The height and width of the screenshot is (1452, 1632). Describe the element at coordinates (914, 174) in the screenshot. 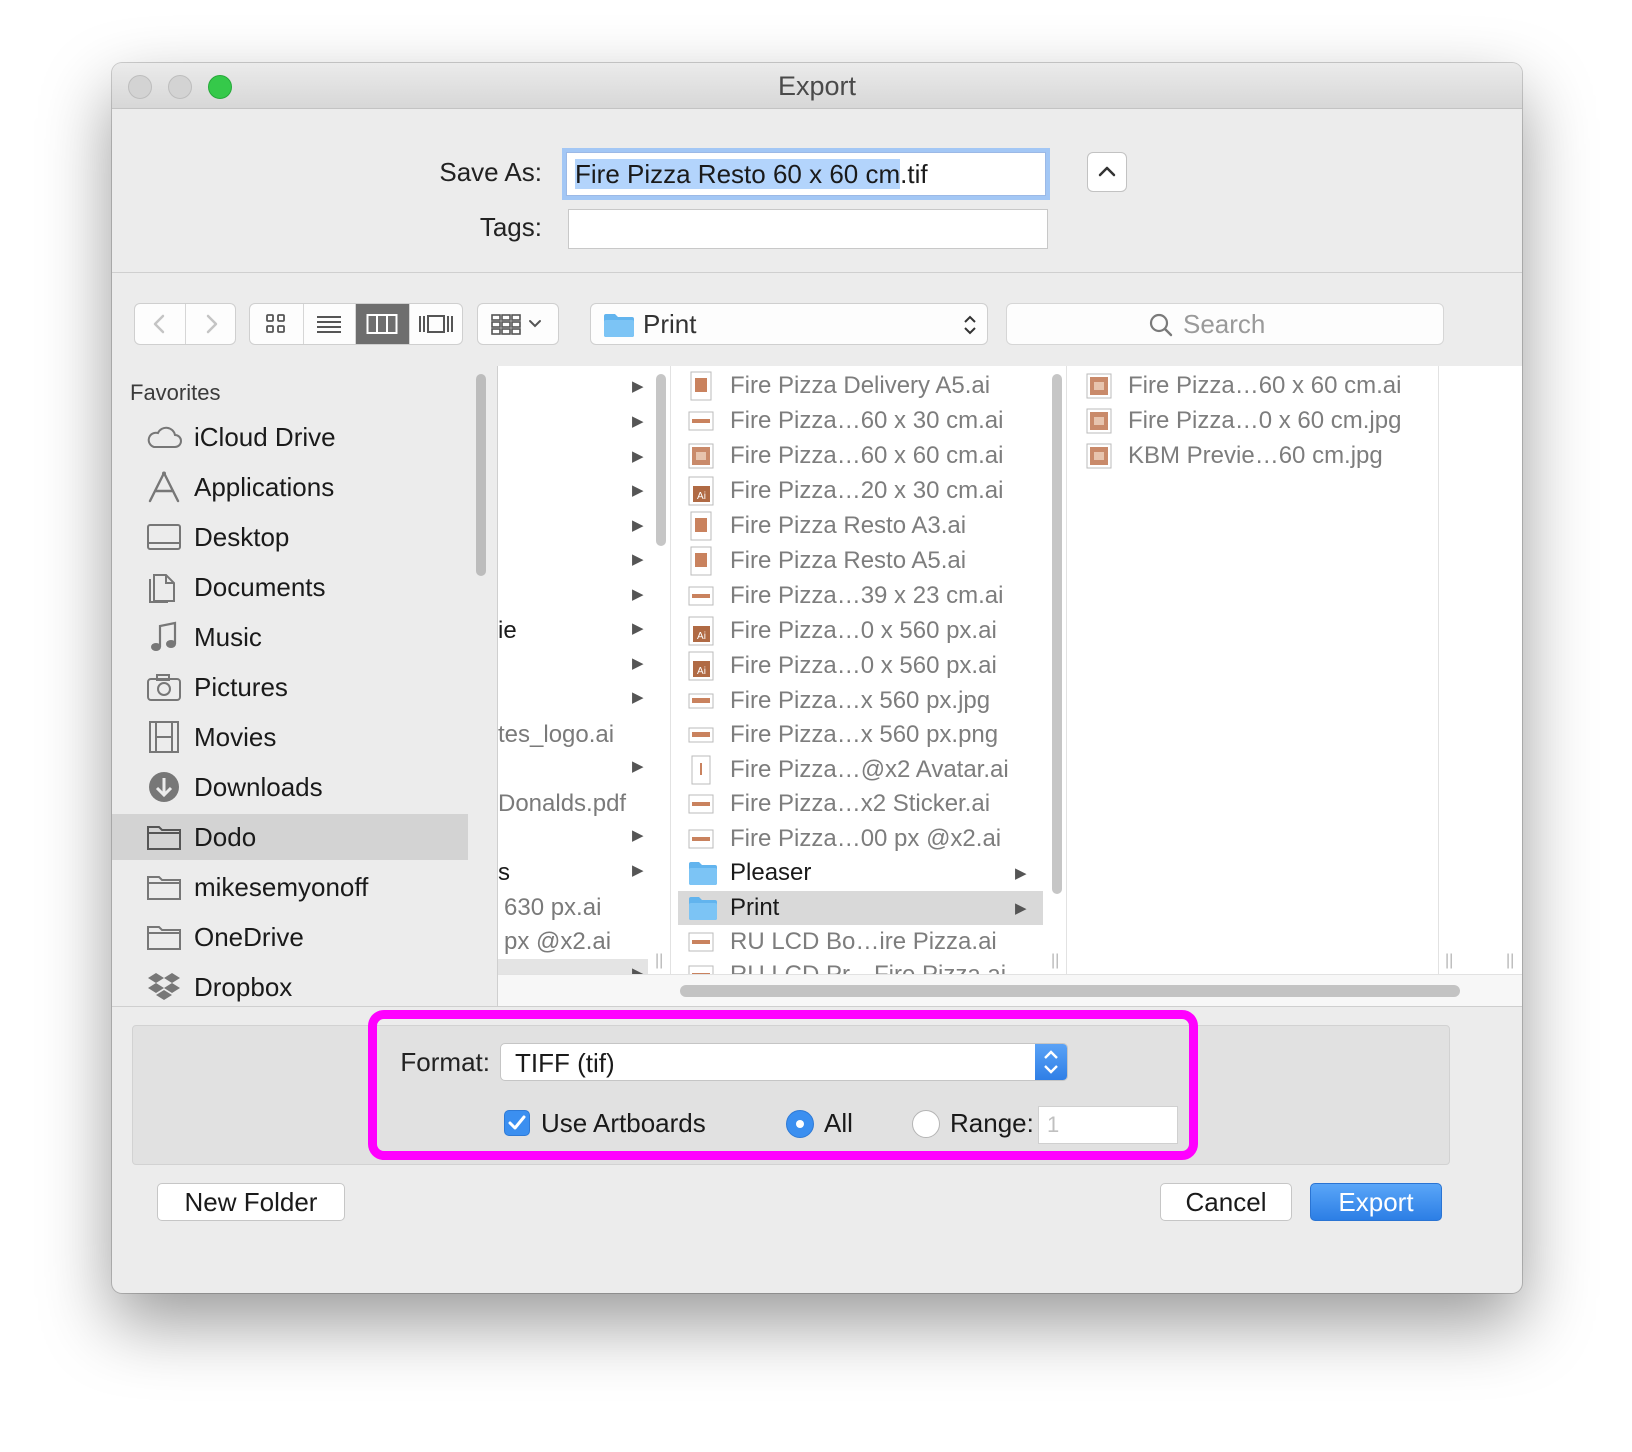

I see `filename-extension: .tif` at that location.